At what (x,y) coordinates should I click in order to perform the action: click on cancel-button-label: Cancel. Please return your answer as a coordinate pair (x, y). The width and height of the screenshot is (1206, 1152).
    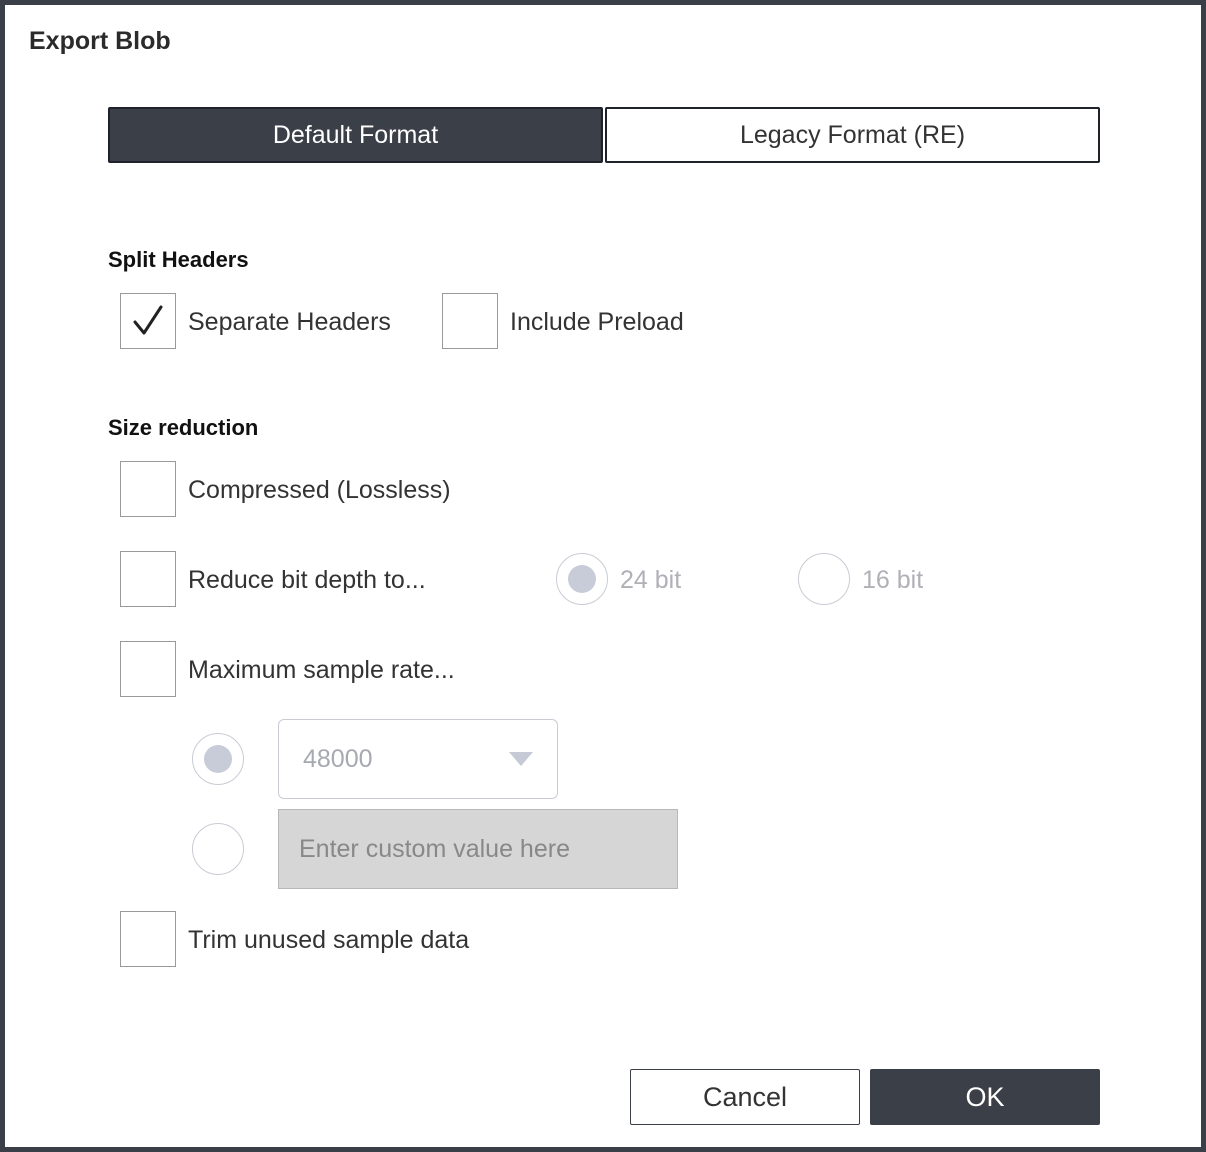
    Looking at the image, I should click on (745, 1096).